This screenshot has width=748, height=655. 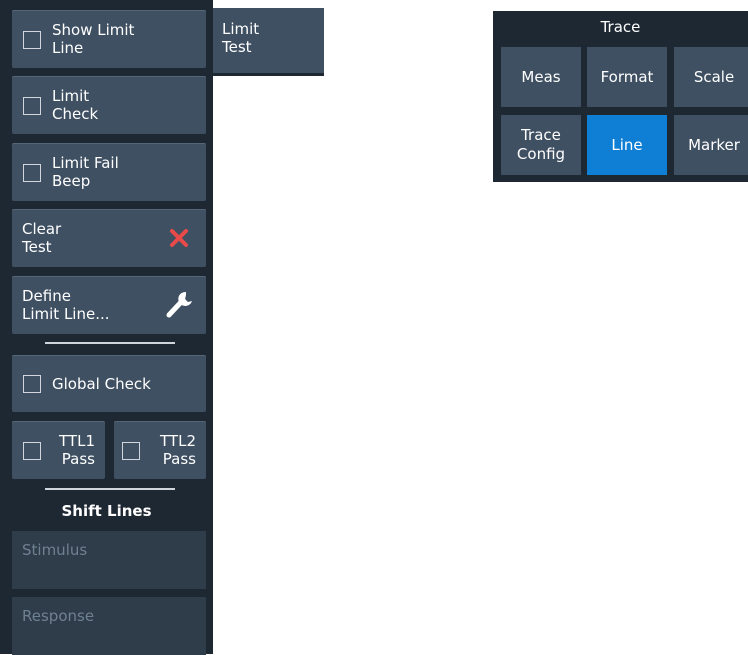 What do you see at coordinates (109, 238) in the screenshot?
I see `clear-test-button: Clear Test` at bounding box center [109, 238].